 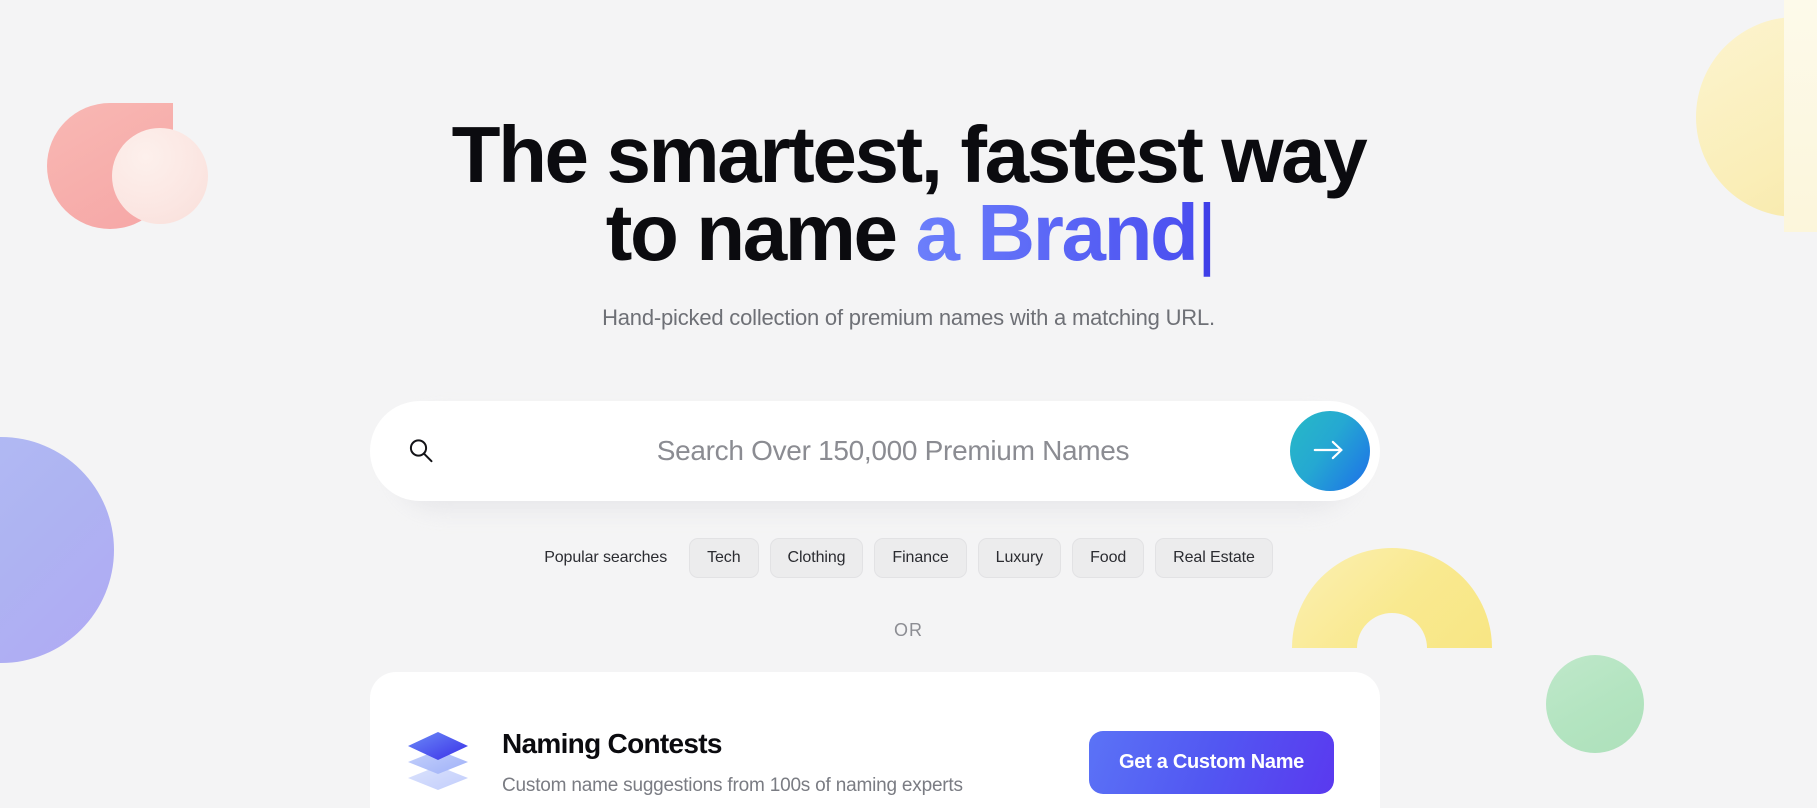 What do you see at coordinates (612, 743) in the screenshot?
I see `naming-contests-title: Naming Contests` at bounding box center [612, 743].